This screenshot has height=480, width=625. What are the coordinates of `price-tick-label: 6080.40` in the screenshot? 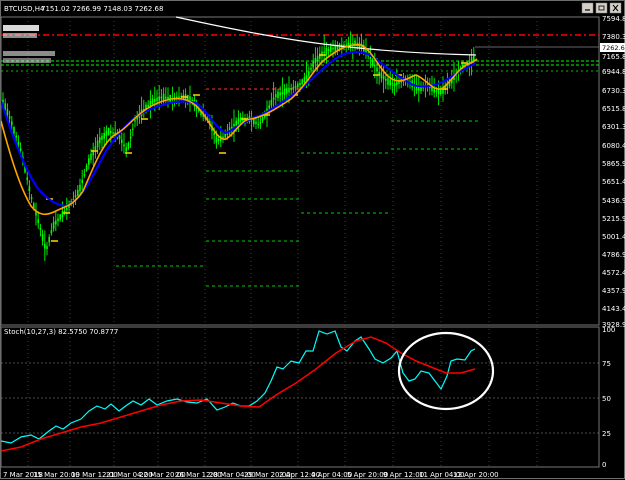 It's located at (613, 146).